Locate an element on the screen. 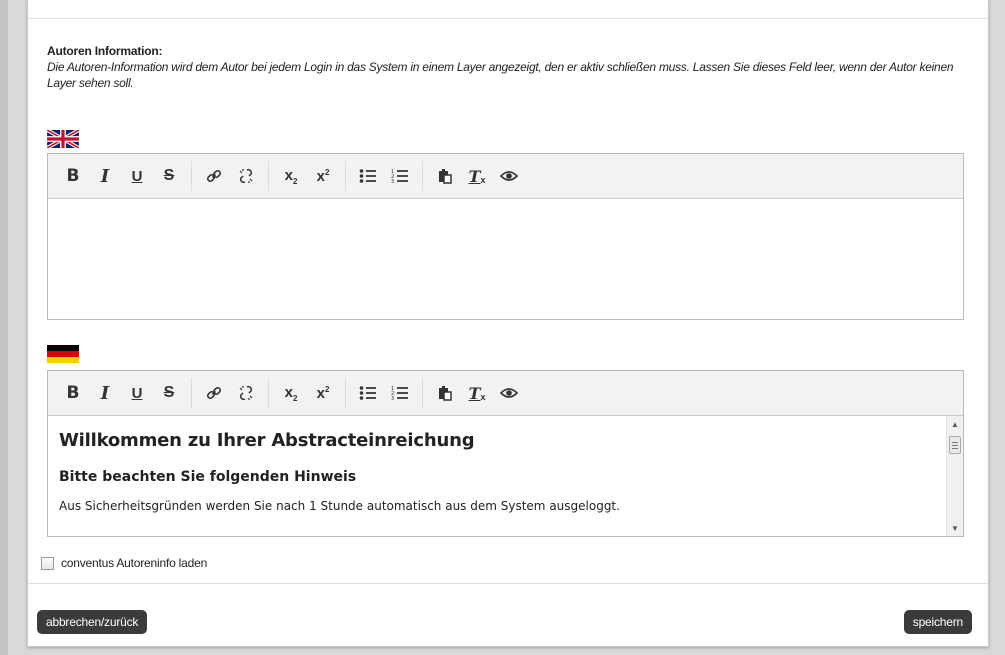 This screenshot has width=1005, height=655. scroll-up-arrow-icon: ▲ is located at coordinates (955, 424).